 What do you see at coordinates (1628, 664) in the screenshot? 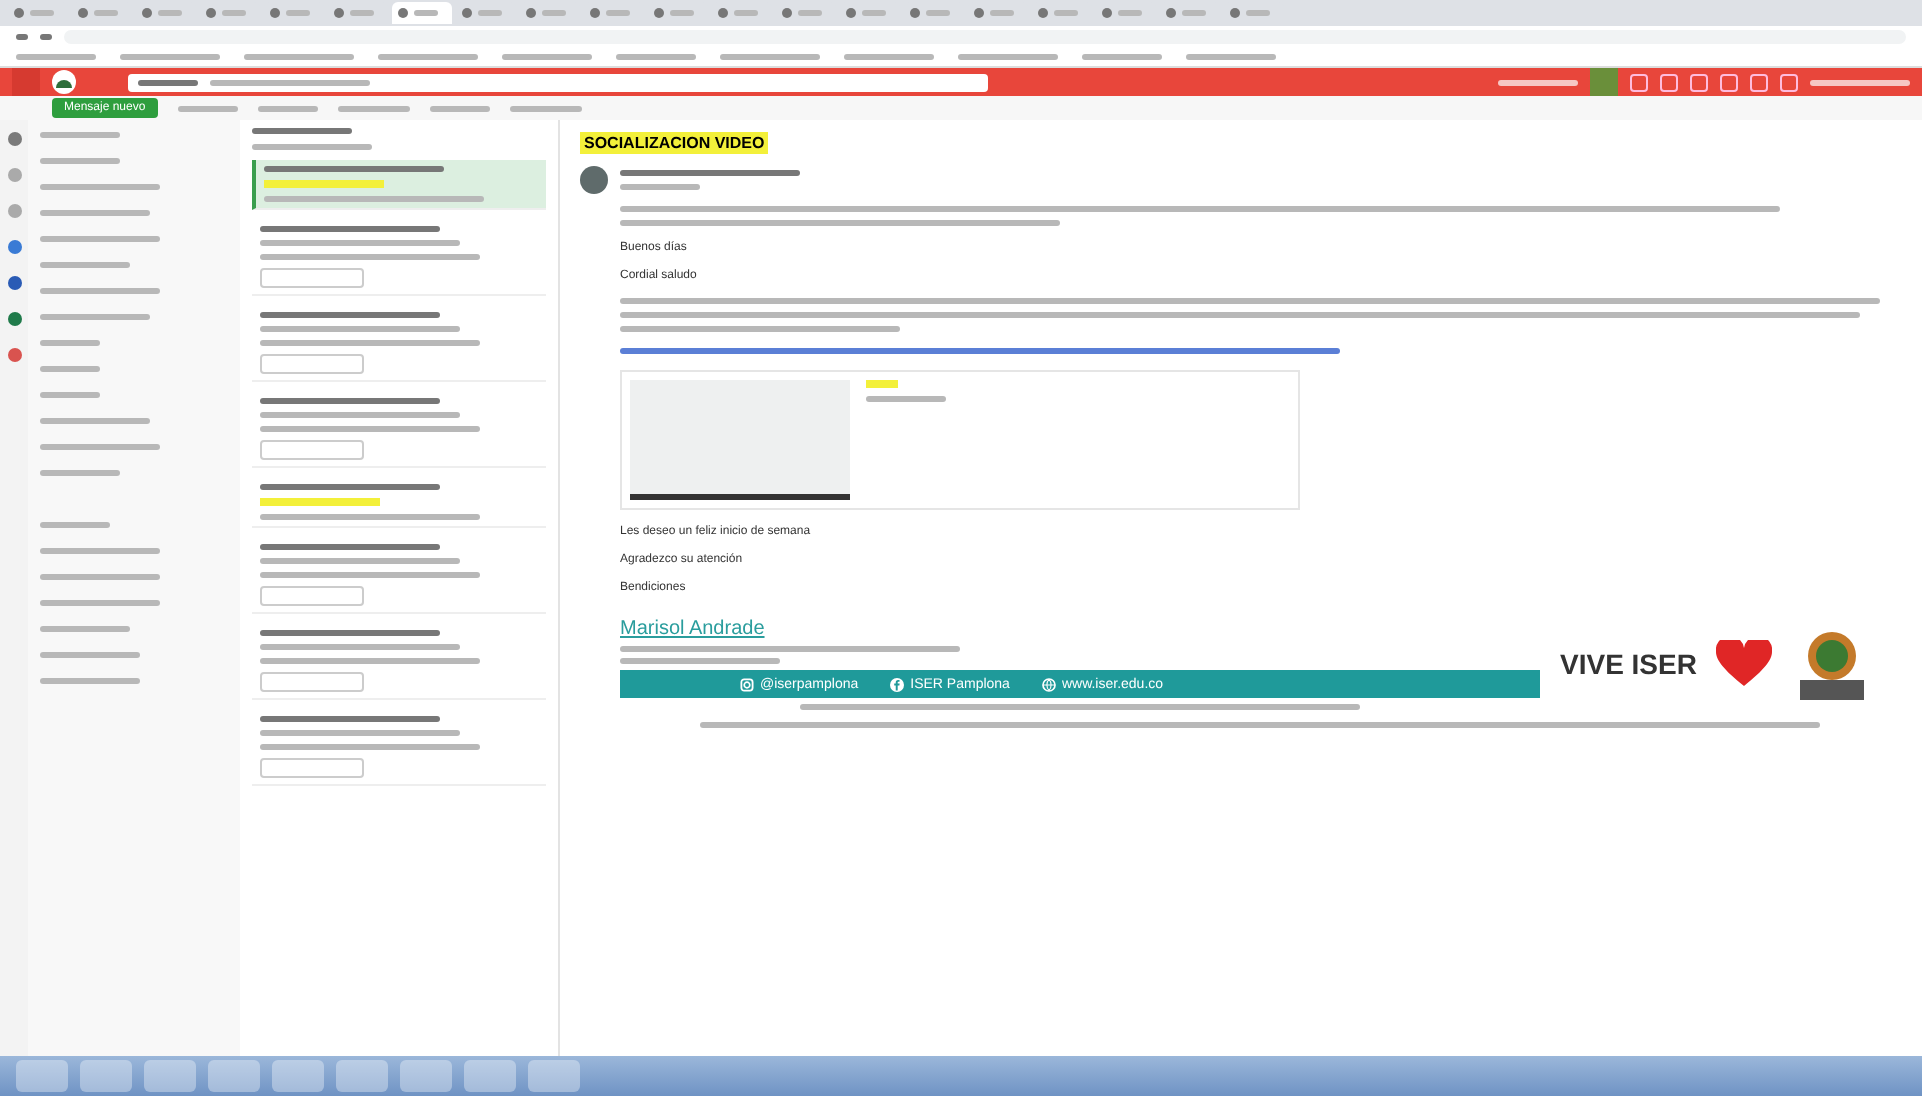
I see `brand-logo-text: VIVE ISER` at bounding box center [1628, 664].